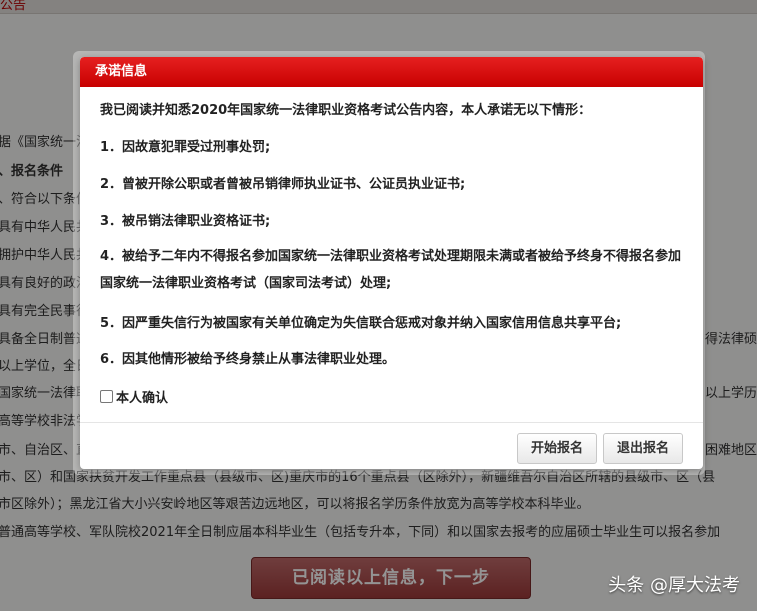  Describe the element at coordinates (600, 448) in the screenshot. I see `dialog-footer: 开始报名 退出报名` at that location.